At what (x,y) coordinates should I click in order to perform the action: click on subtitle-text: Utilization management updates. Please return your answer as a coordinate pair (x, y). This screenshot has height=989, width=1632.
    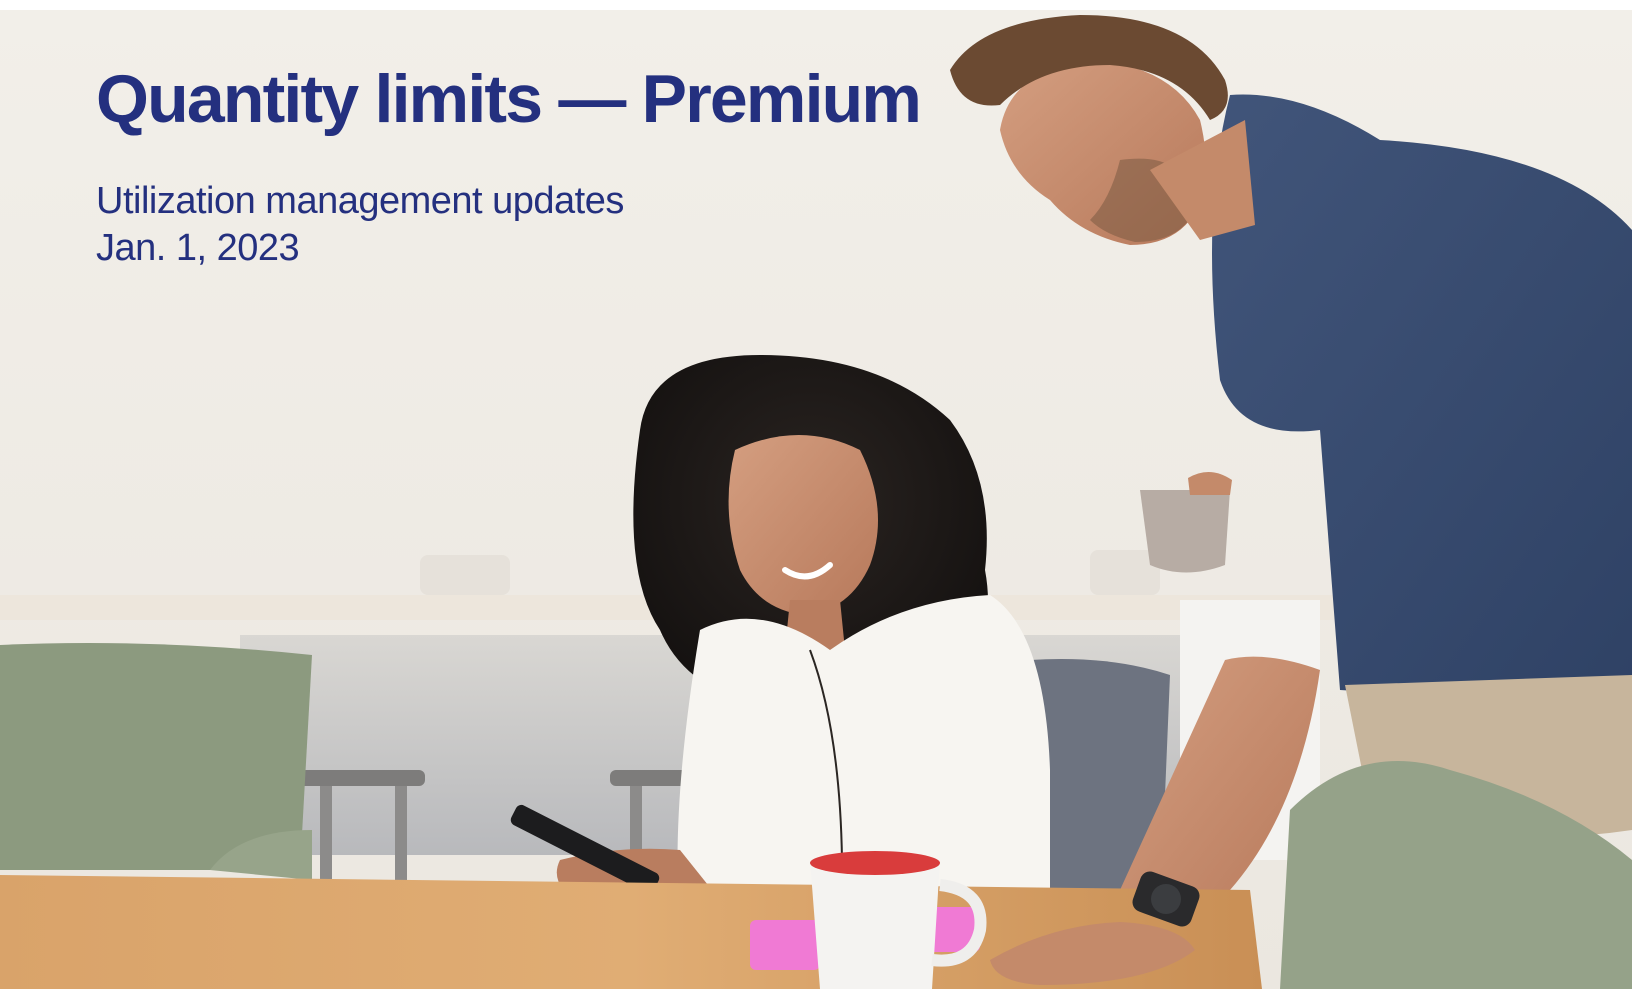
    Looking at the image, I should click on (360, 201).